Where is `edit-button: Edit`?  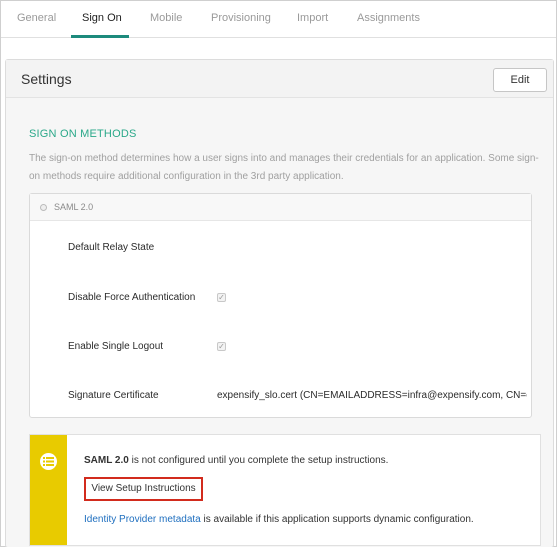
edit-button: Edit is located at coordinates (520, 80).